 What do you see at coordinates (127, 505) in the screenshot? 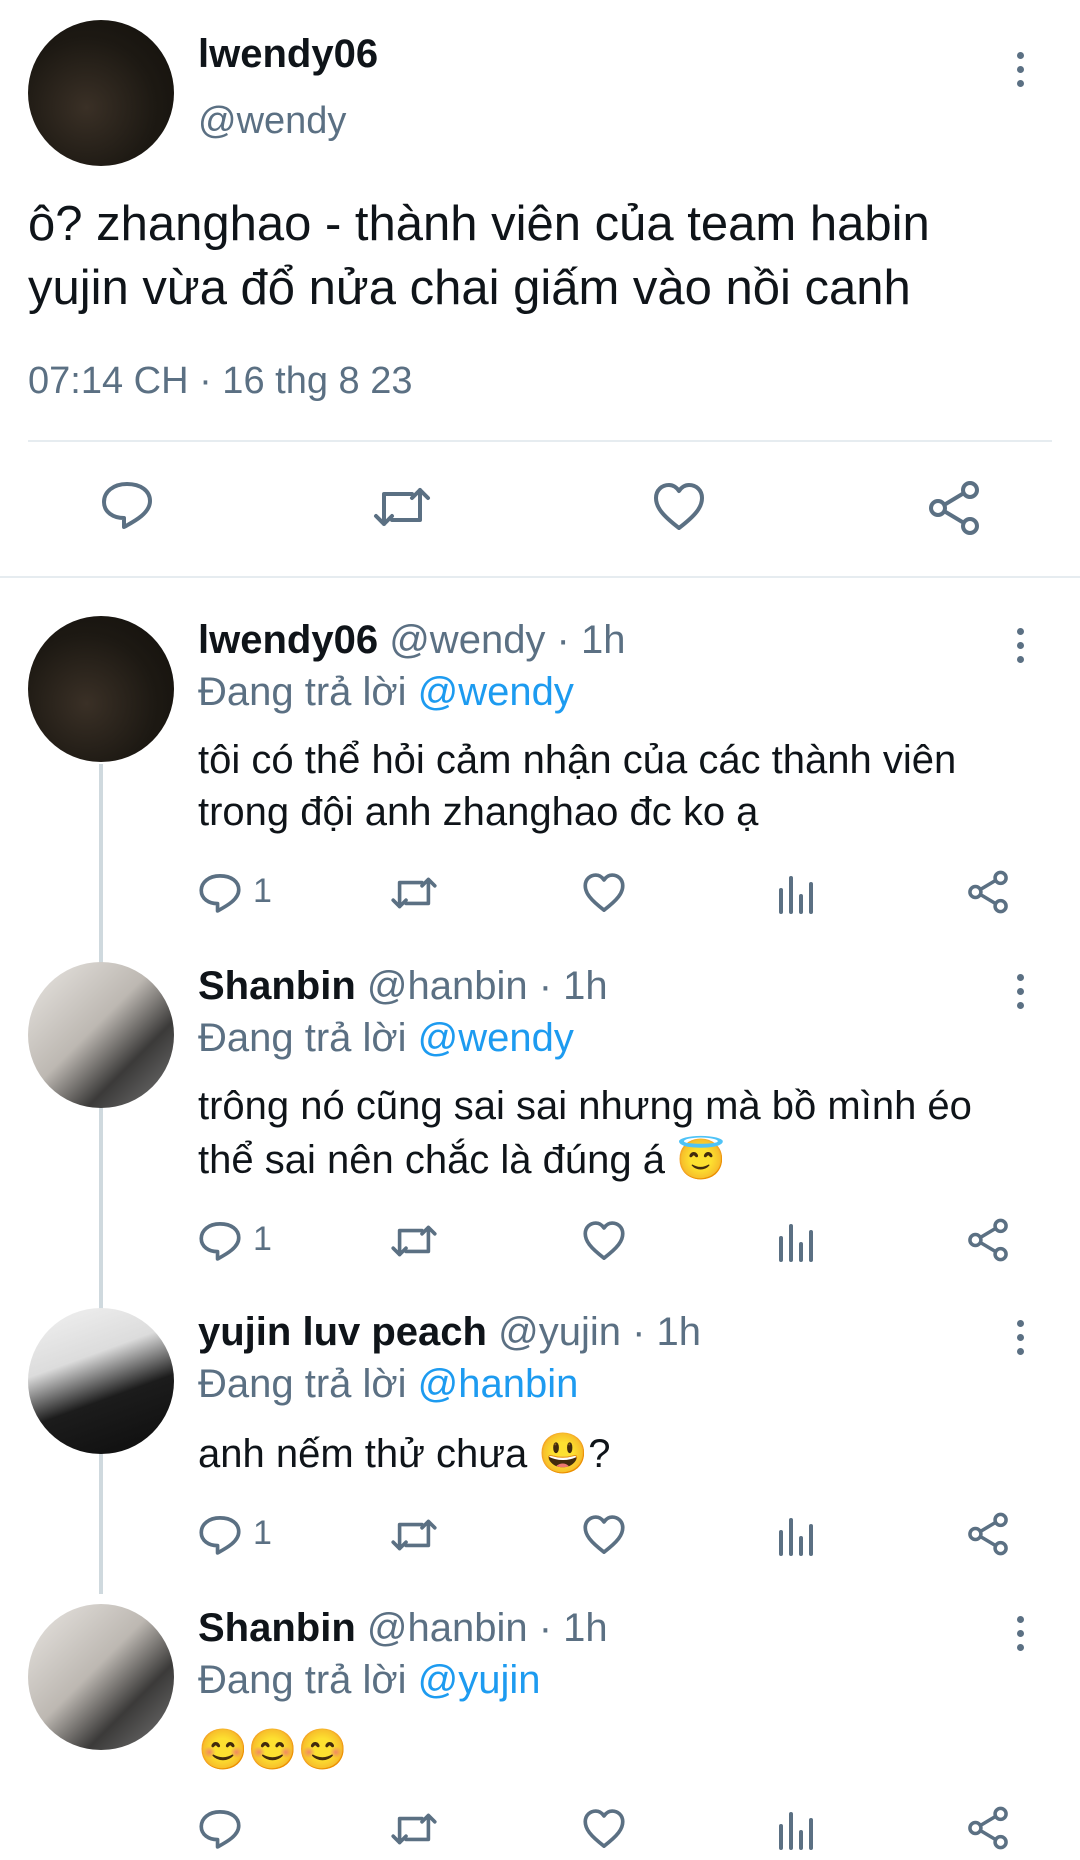
I see `main-reply-icon` at bounding box center [127, 505].